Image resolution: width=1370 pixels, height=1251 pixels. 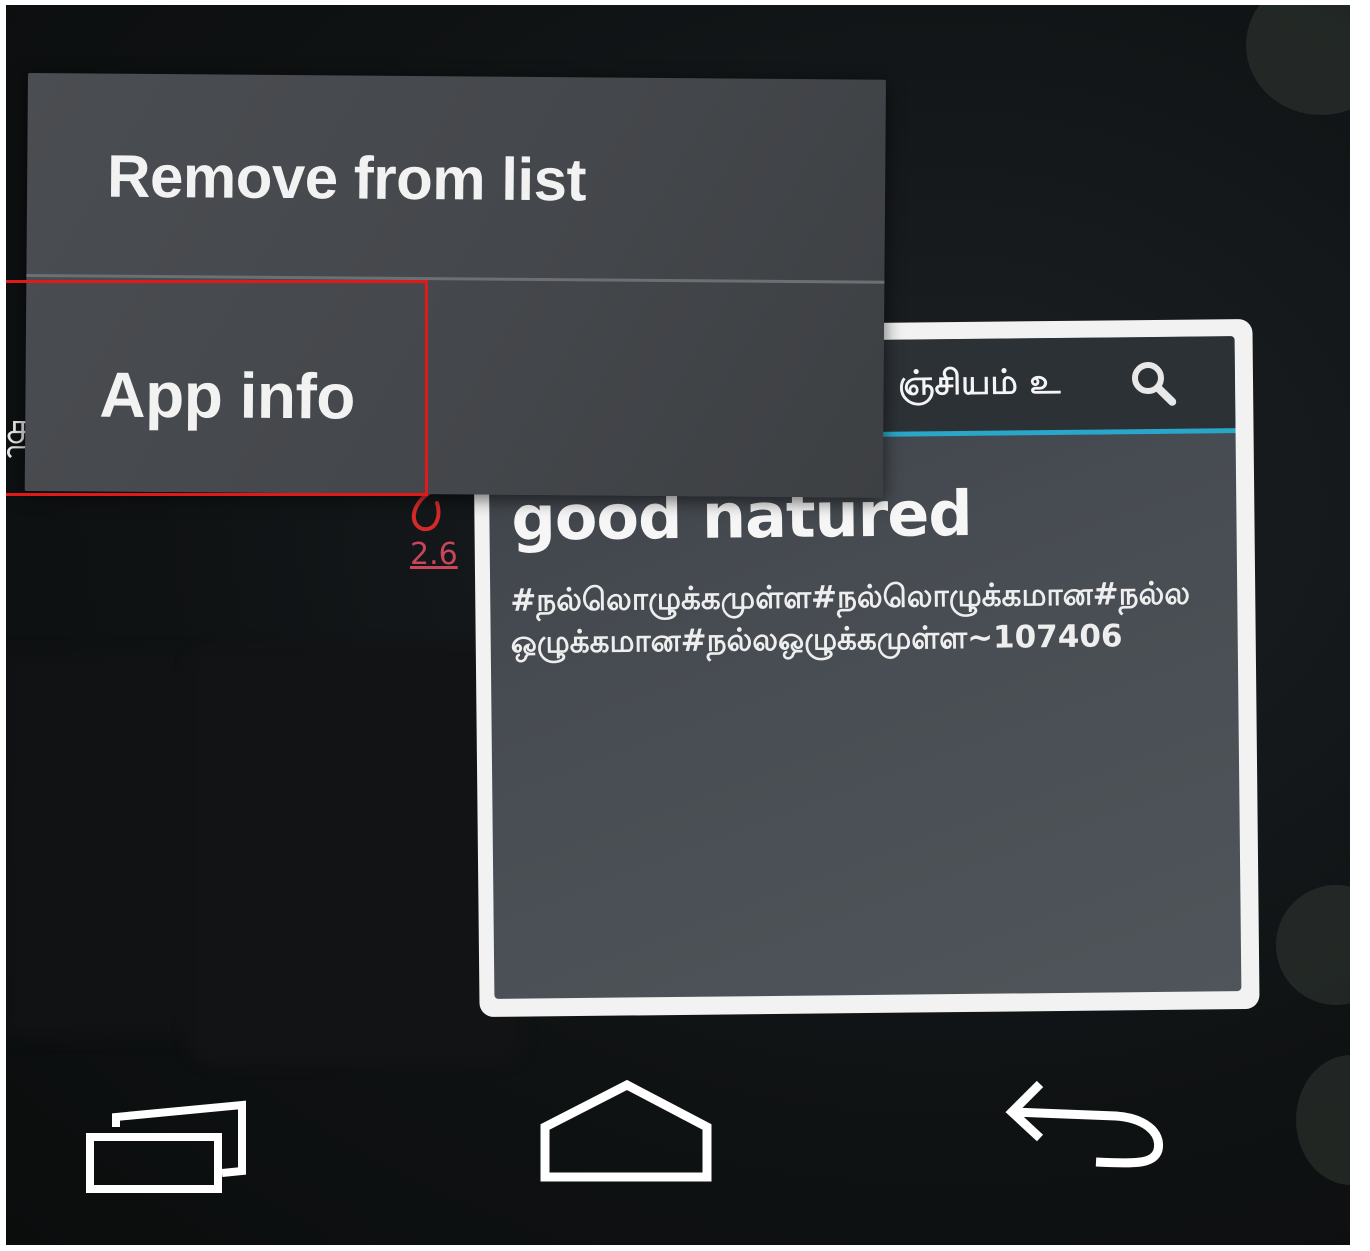 I want to click on search-icon, so click(x=1154, y=384).